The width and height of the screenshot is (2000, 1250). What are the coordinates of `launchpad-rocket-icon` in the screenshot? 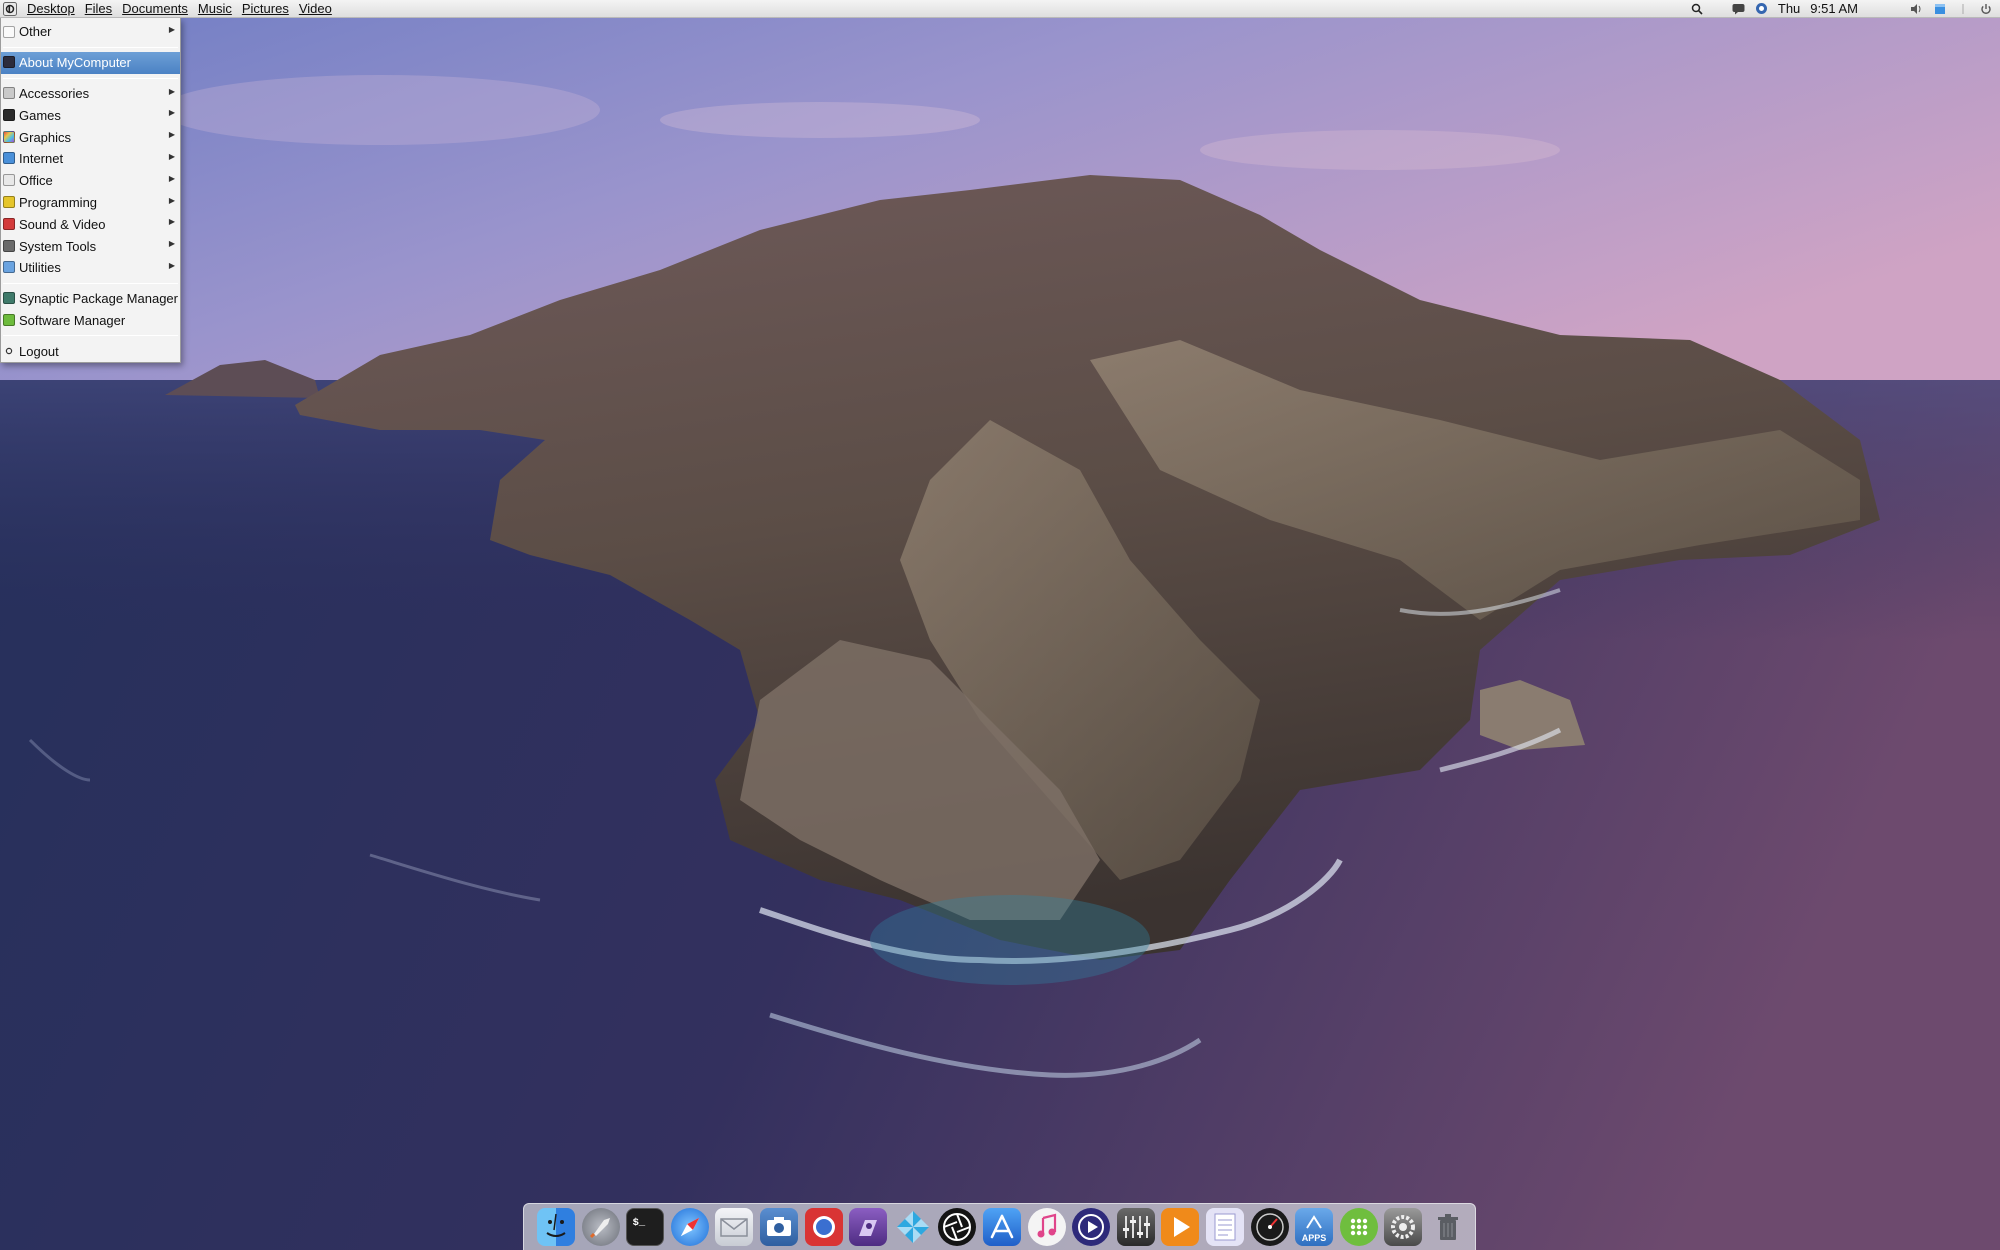 It's located at (600, 1227).